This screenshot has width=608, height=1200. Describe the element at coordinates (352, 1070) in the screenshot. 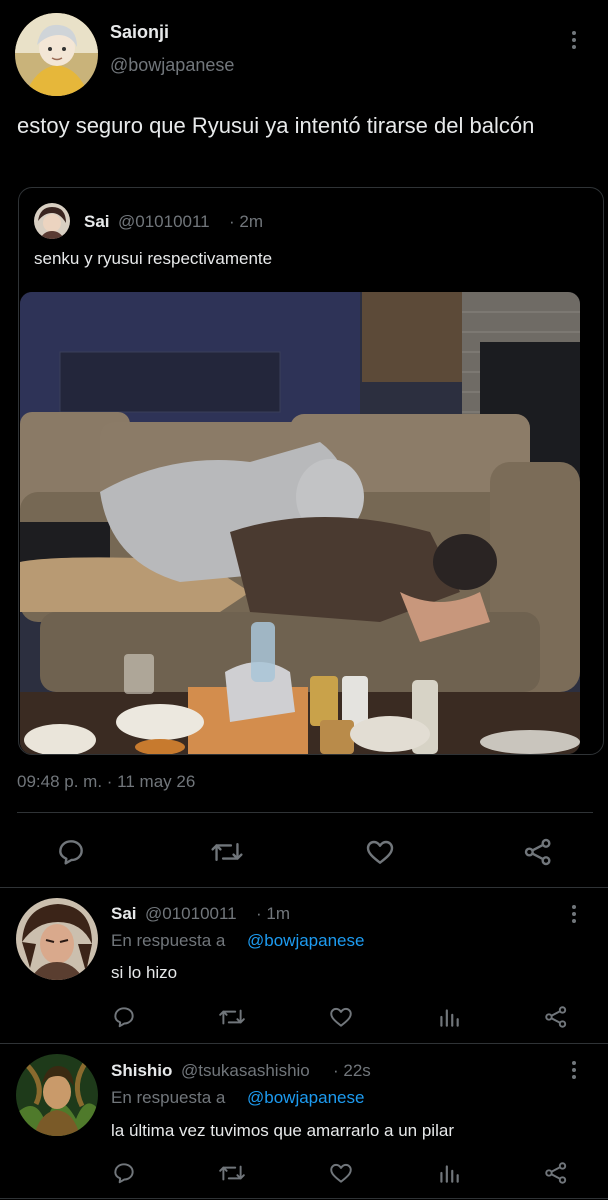

I see `reply-time: · 22s` at that location.